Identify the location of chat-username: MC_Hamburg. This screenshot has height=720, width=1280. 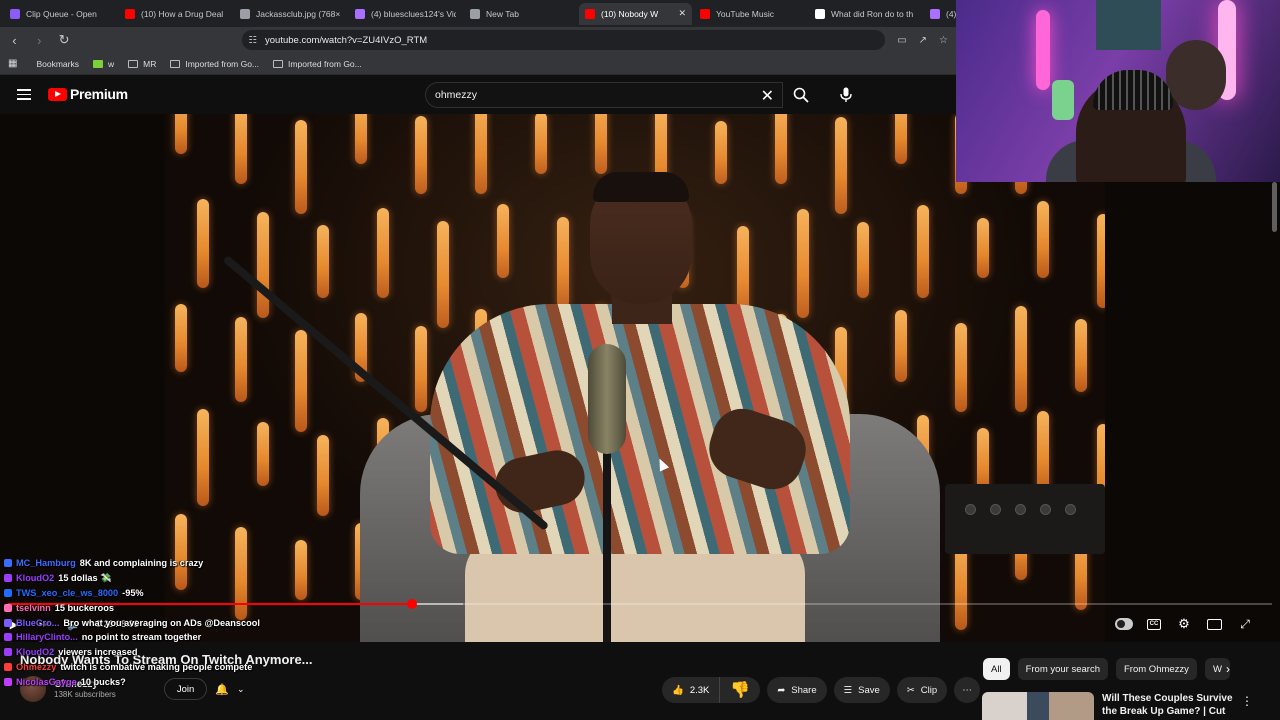
(46, 563).